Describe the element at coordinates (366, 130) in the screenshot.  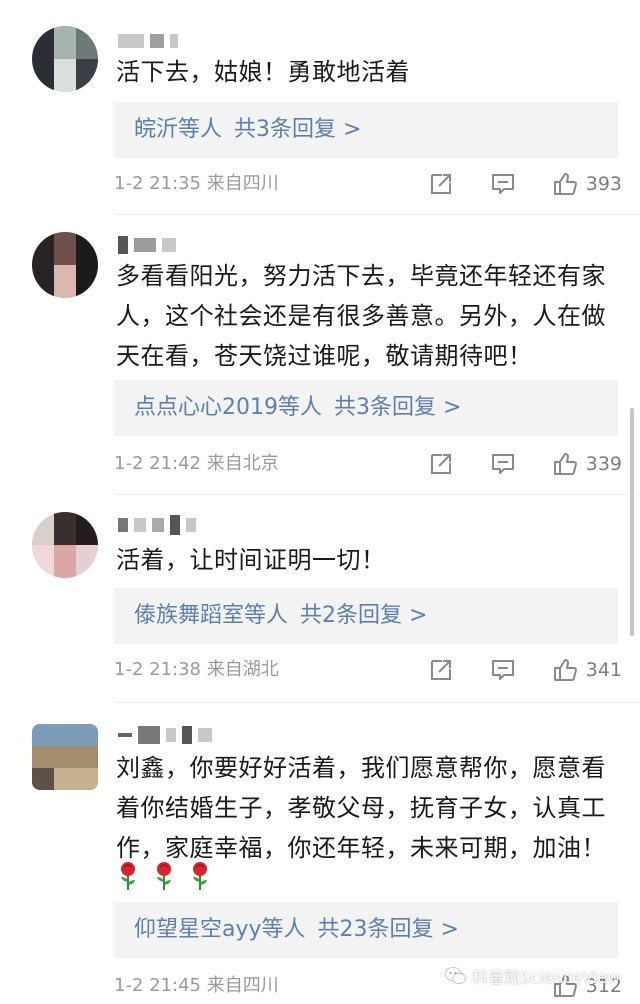
I see `reply-summary: 皖沂等人 共3条回复 >` at that location.